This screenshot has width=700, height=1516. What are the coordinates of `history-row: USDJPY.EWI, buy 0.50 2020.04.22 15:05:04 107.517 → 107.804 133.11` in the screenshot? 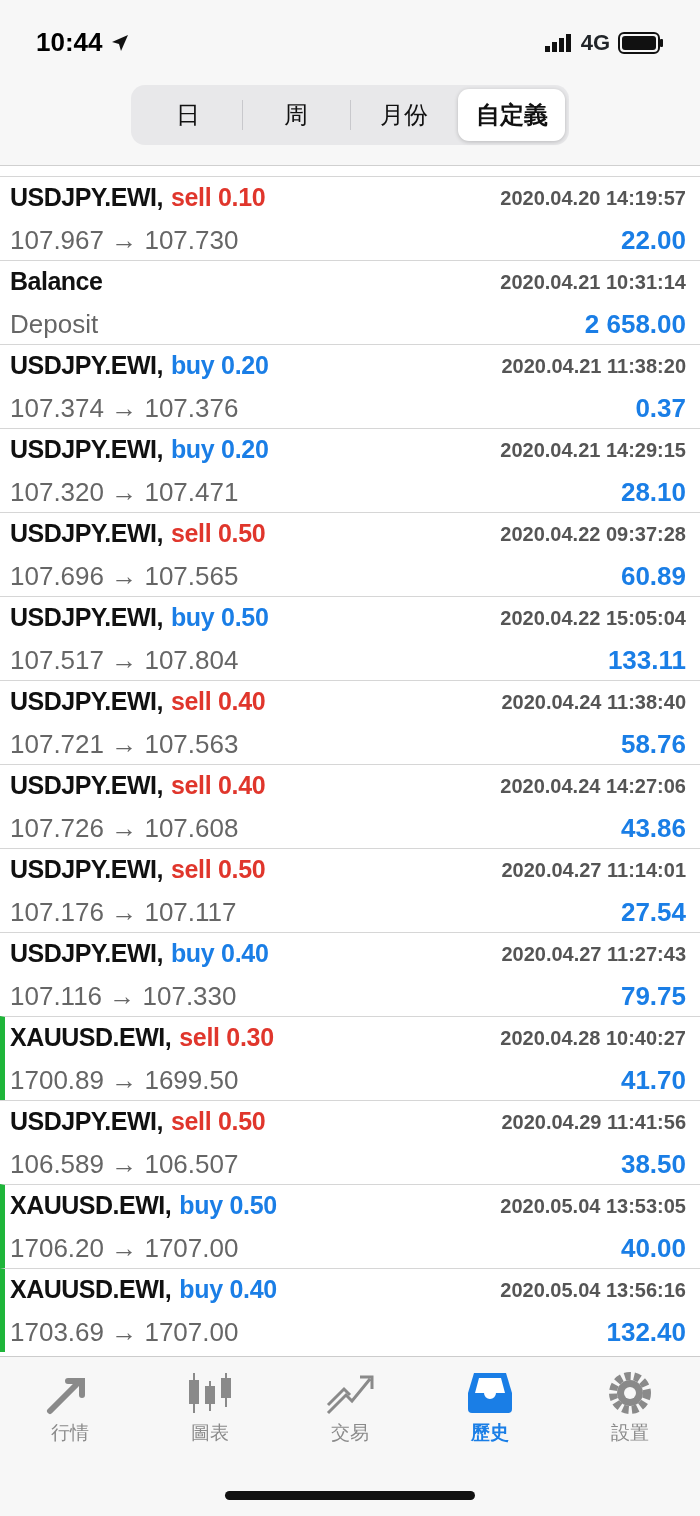 It's located at (350, 638).